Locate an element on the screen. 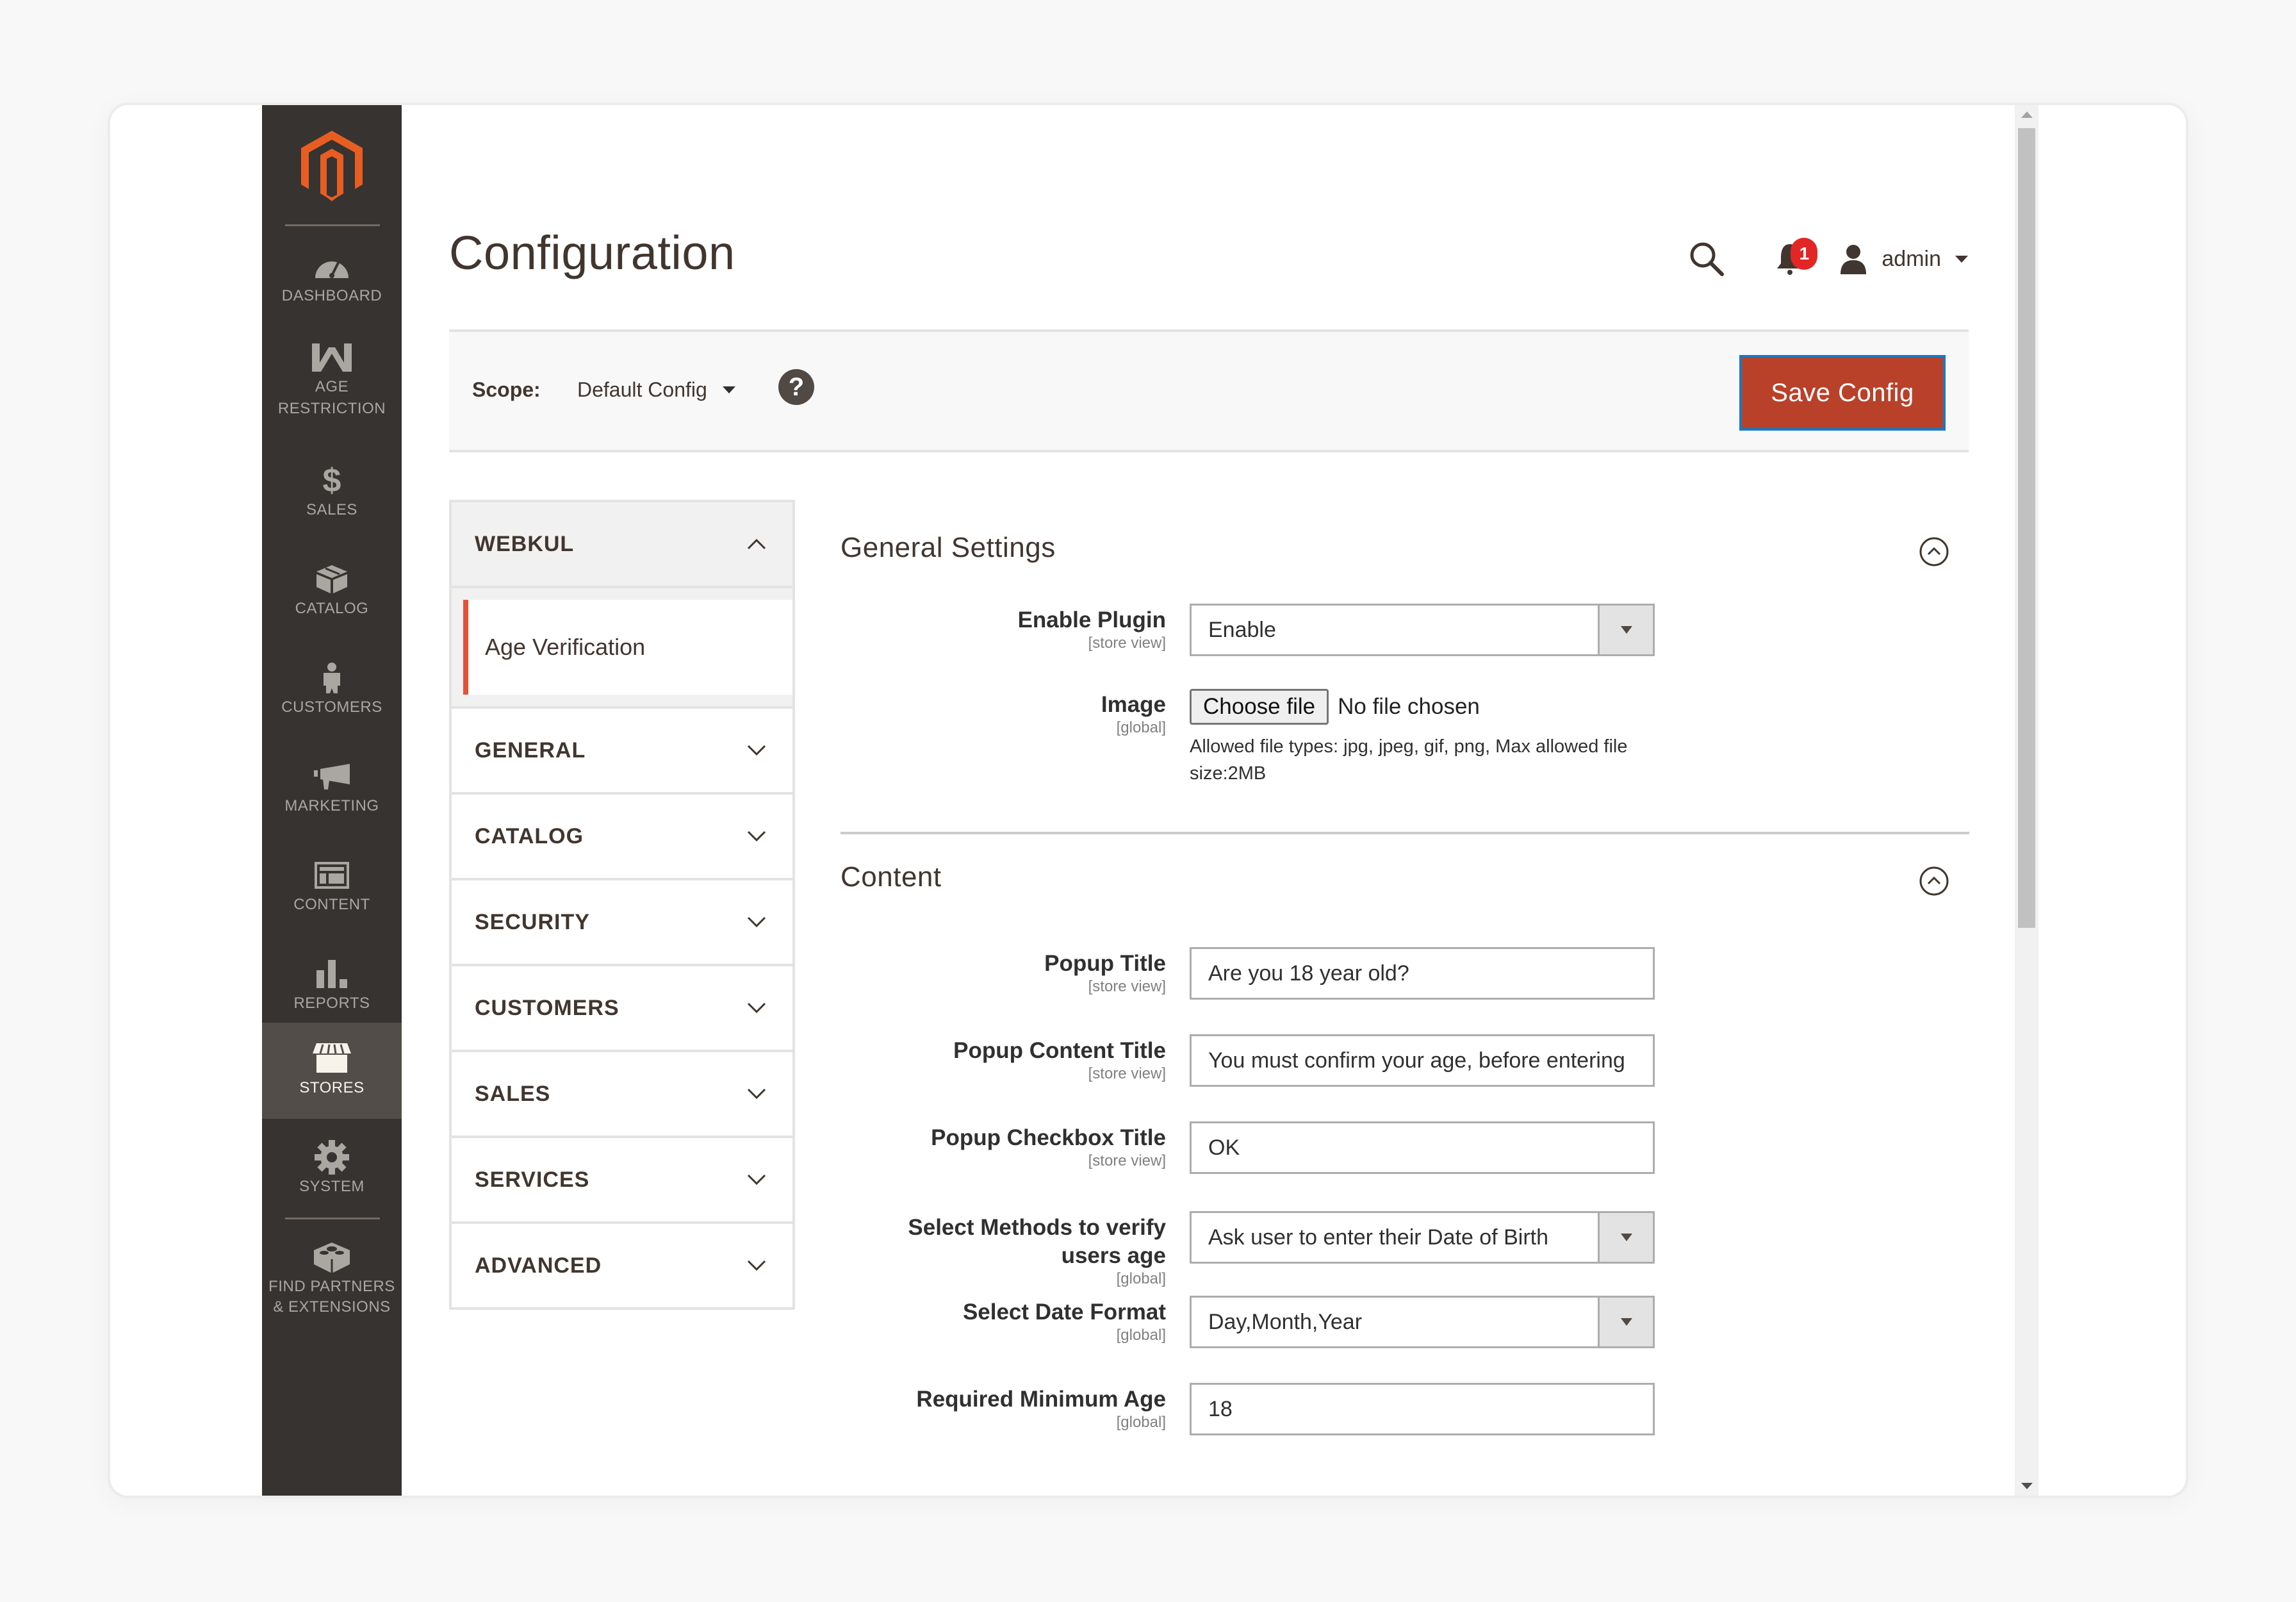  scope-value: Default Config is located at coordinates (642, 389).